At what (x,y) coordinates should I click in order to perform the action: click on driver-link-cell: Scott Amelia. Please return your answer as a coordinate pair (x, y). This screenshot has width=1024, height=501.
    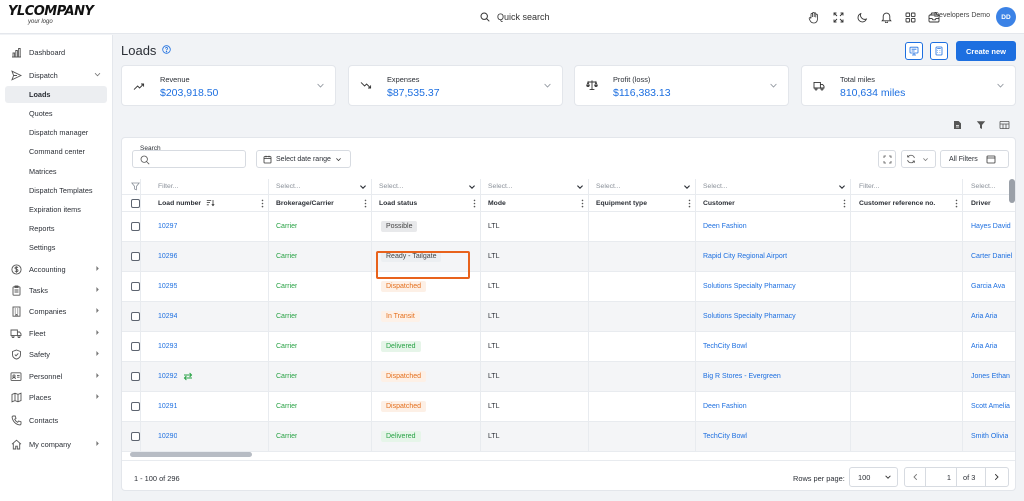
    Looking at the image, I should click on (990, 406).